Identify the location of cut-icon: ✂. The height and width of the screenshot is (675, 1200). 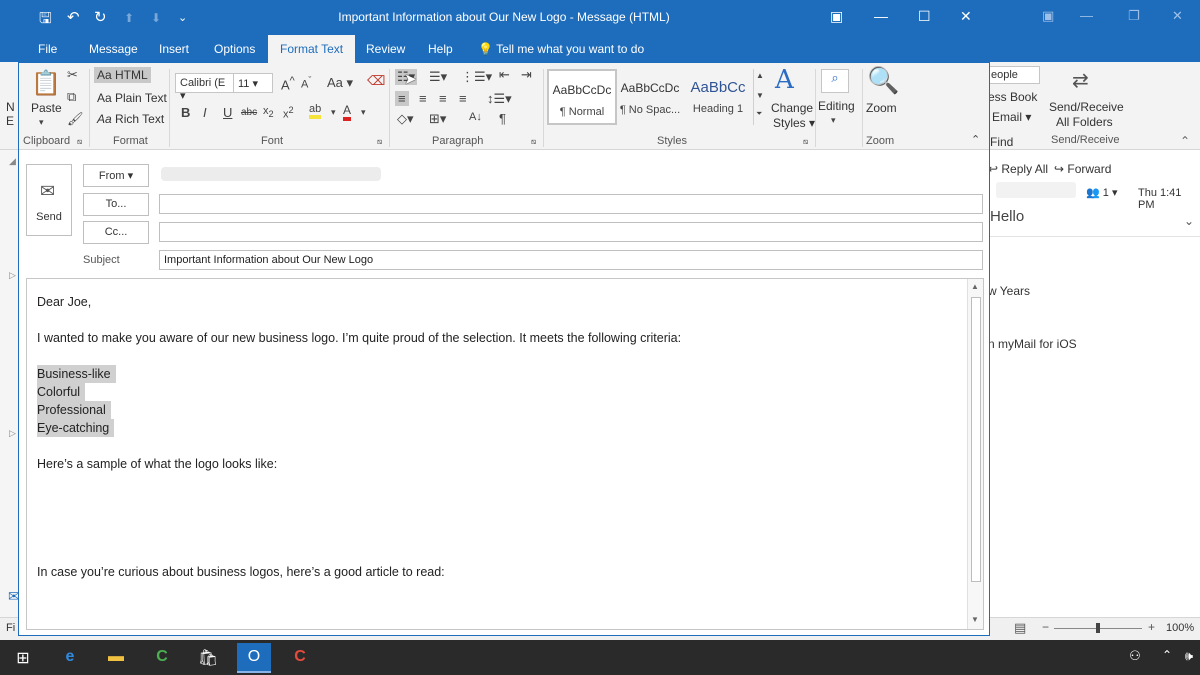
(72, 75).